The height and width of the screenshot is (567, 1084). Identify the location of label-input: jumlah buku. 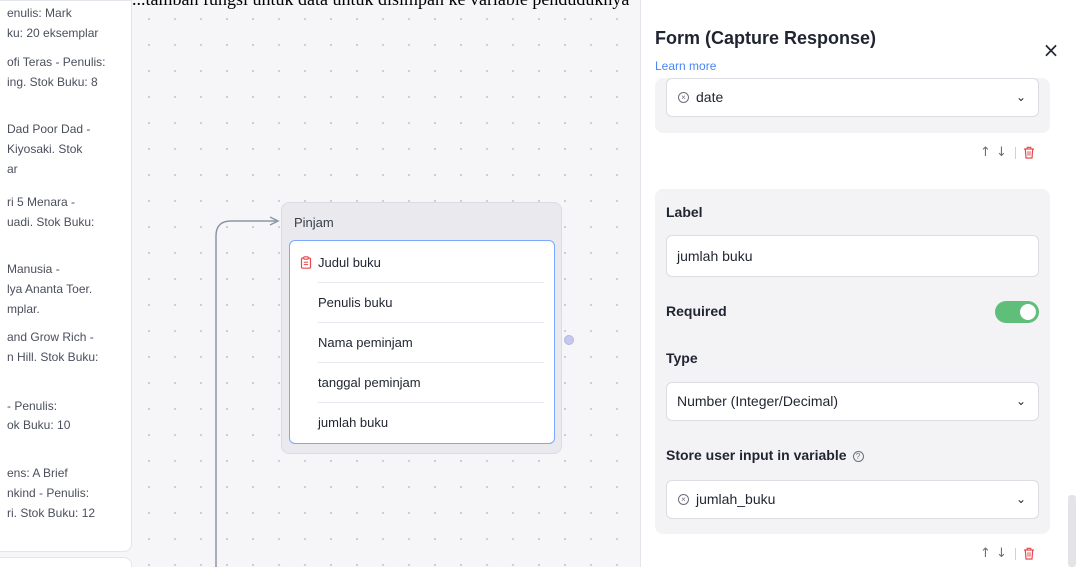
(852, 256).